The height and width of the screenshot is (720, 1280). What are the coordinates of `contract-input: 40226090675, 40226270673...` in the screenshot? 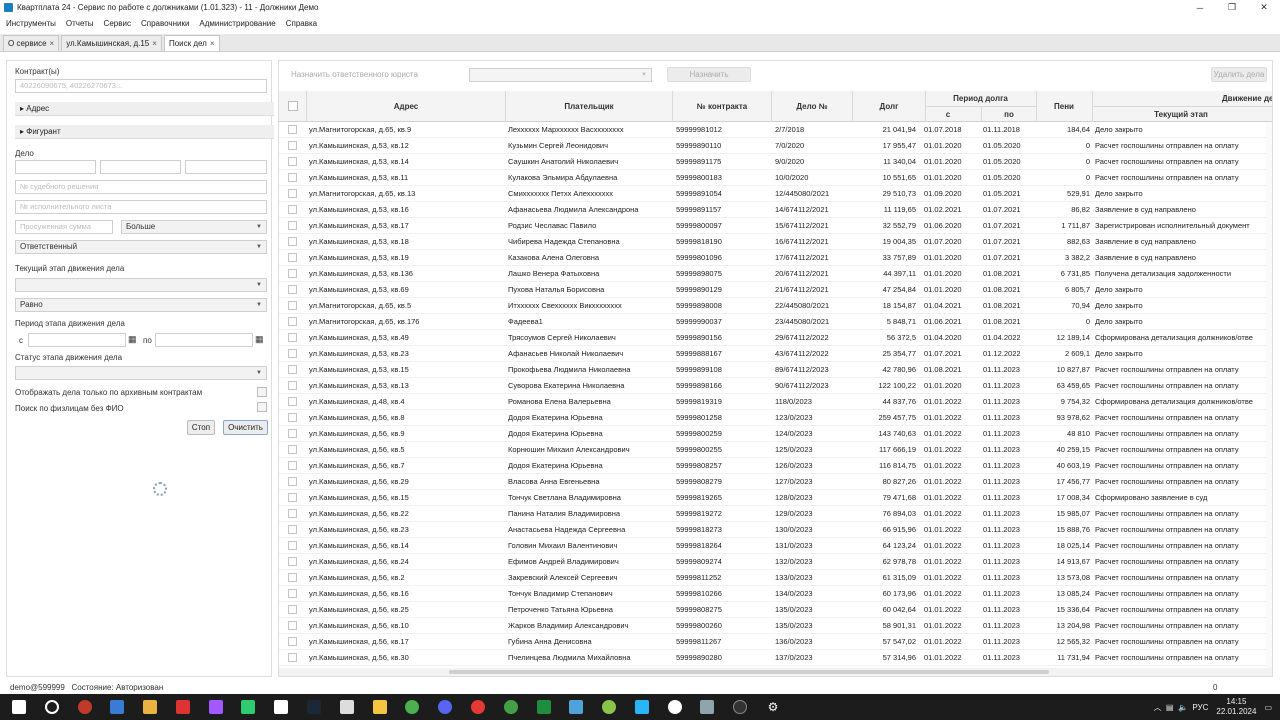 It's located at (141, 86).